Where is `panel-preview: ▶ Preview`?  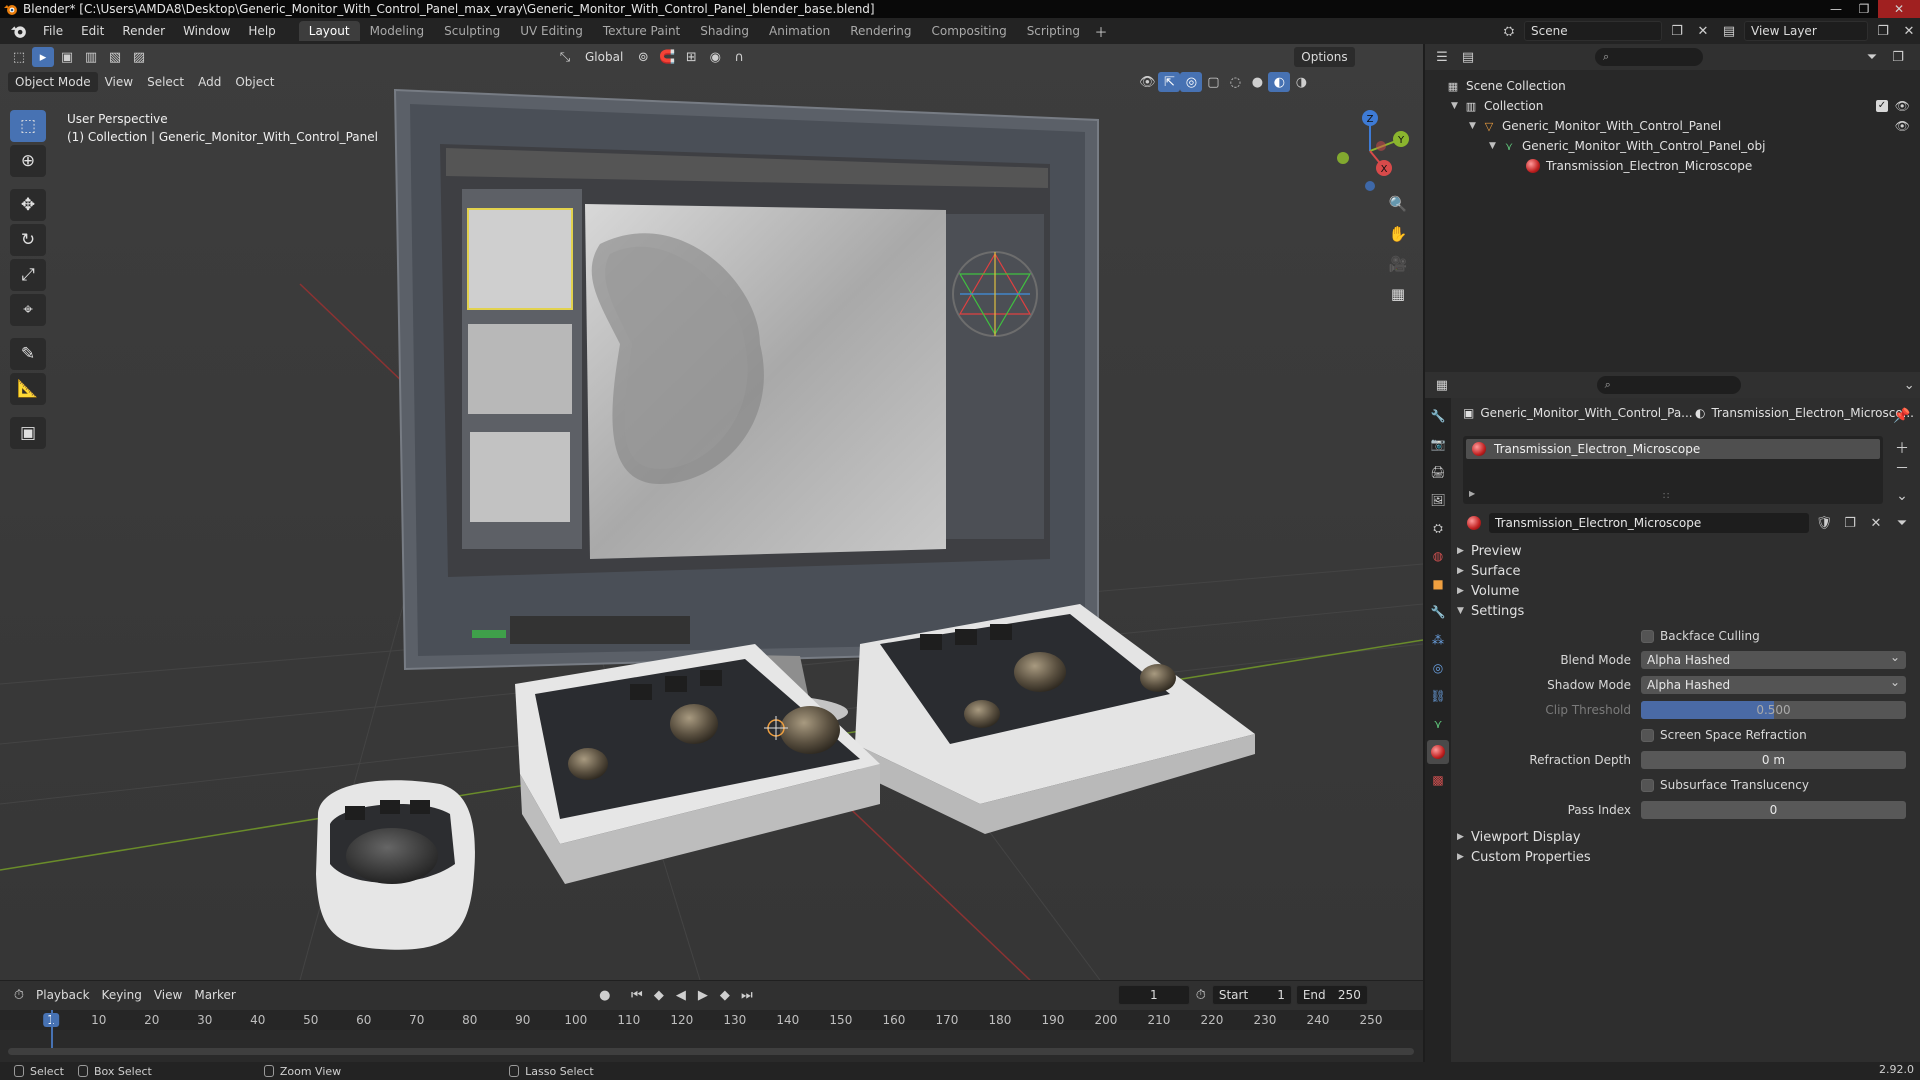
panel-preview: ▶ Preview is located at coordinates (1489, 551).